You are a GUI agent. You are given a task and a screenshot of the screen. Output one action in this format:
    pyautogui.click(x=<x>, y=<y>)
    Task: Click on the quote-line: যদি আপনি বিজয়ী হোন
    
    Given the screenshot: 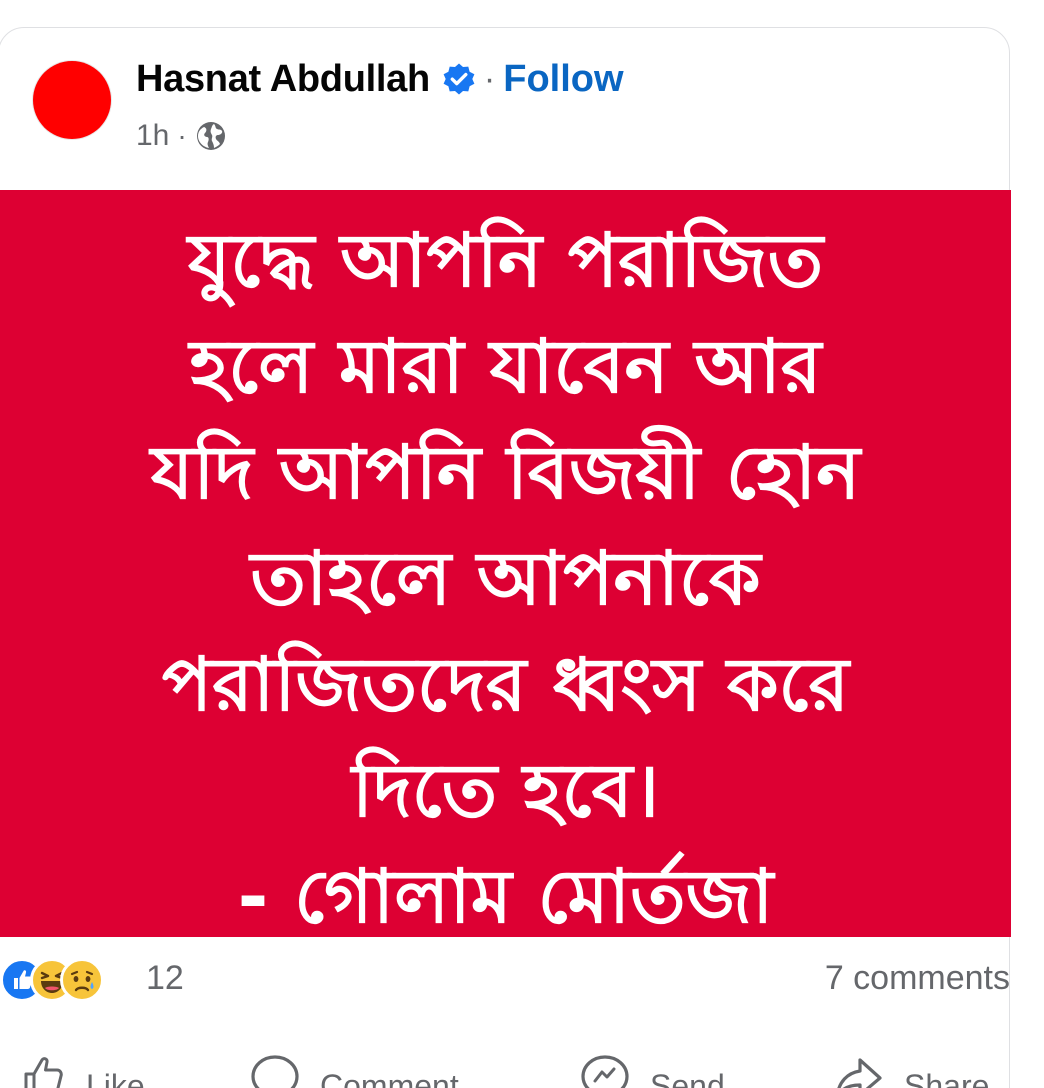 What is the action you would take?
    pyautogui.click(x=505, y=473)
    